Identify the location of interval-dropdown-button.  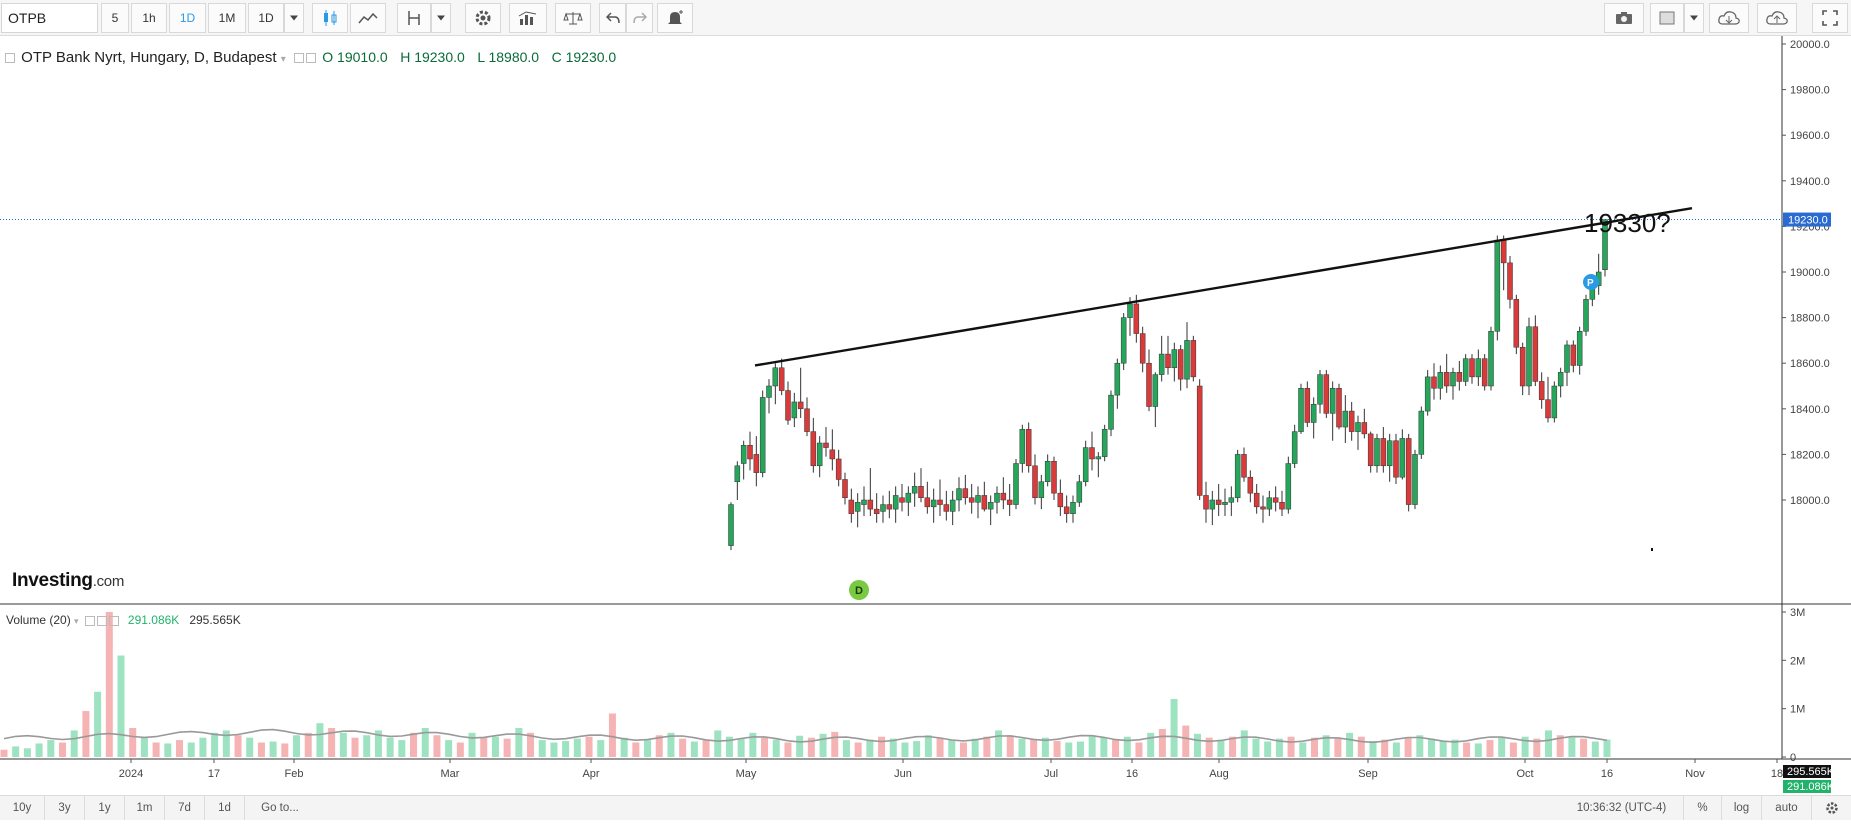
(294, 18).